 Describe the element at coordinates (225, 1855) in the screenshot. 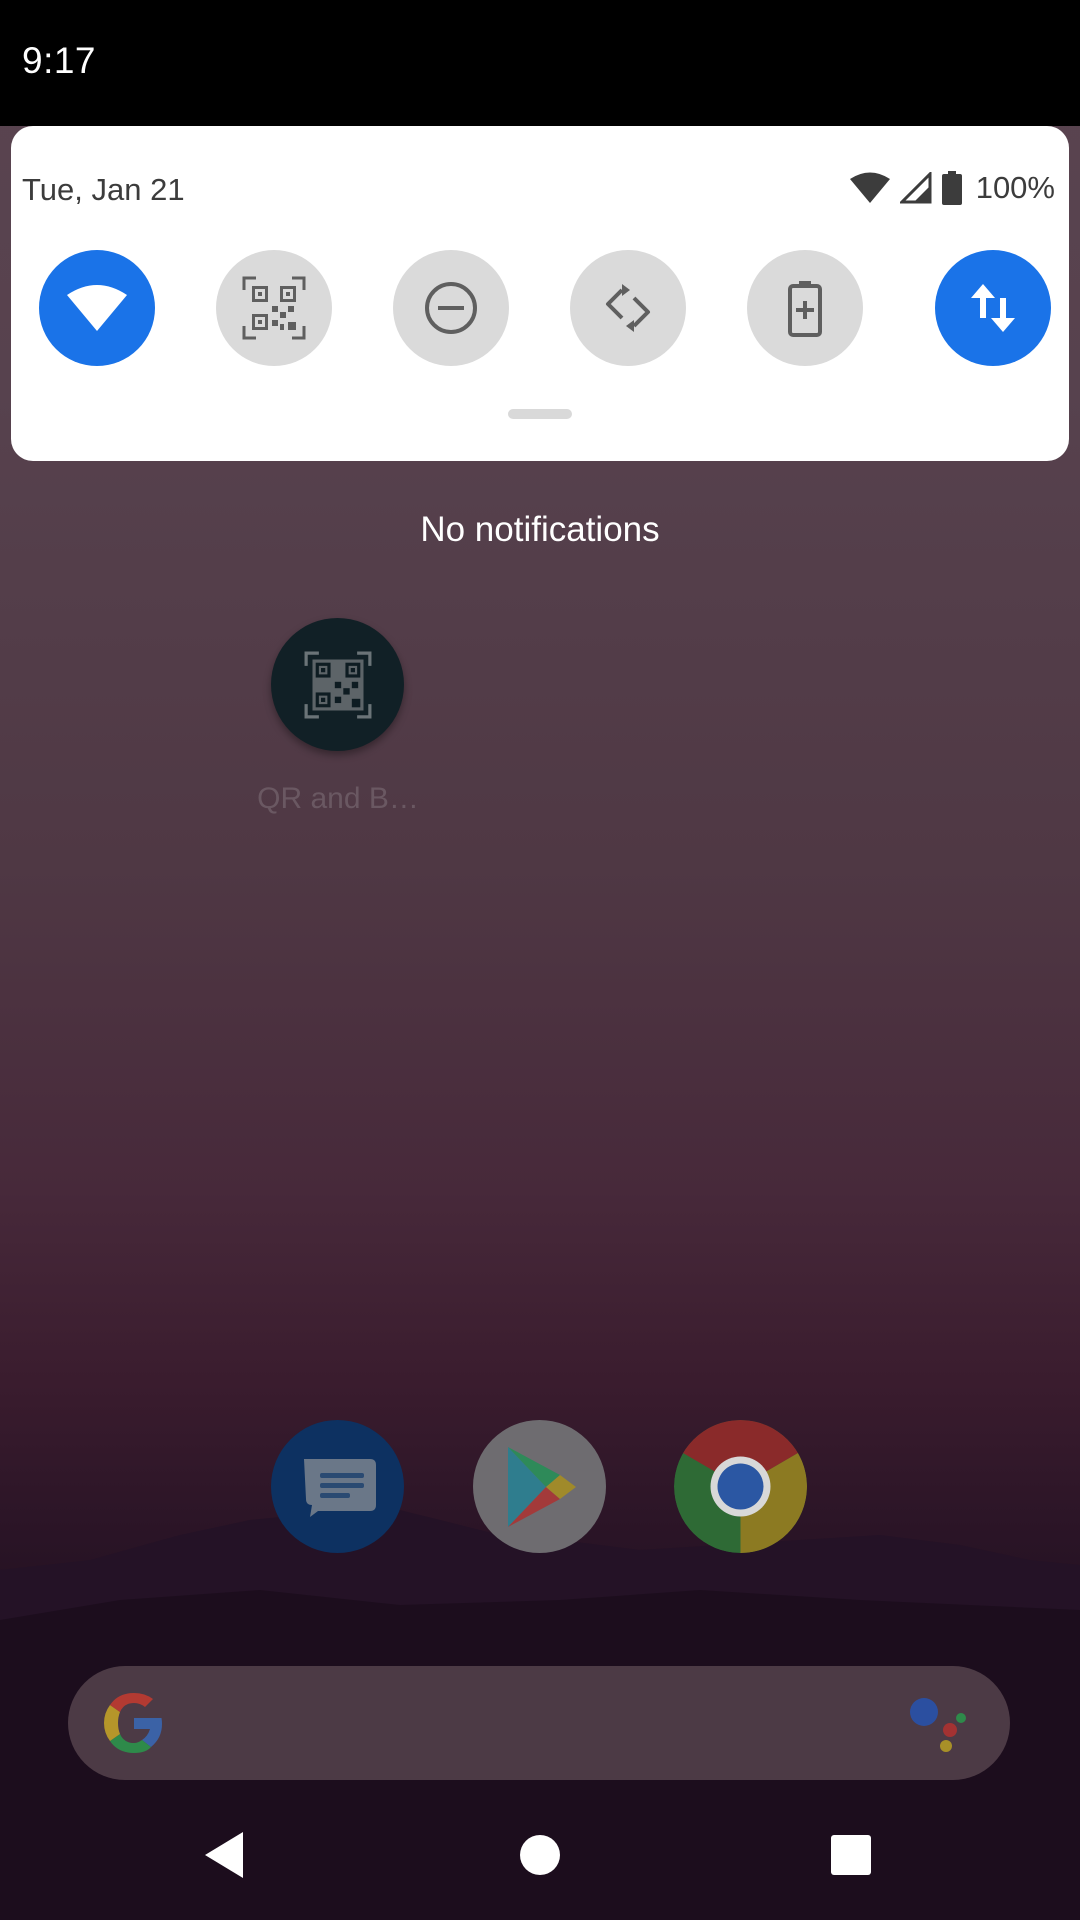

I see `back-icon` at that location.